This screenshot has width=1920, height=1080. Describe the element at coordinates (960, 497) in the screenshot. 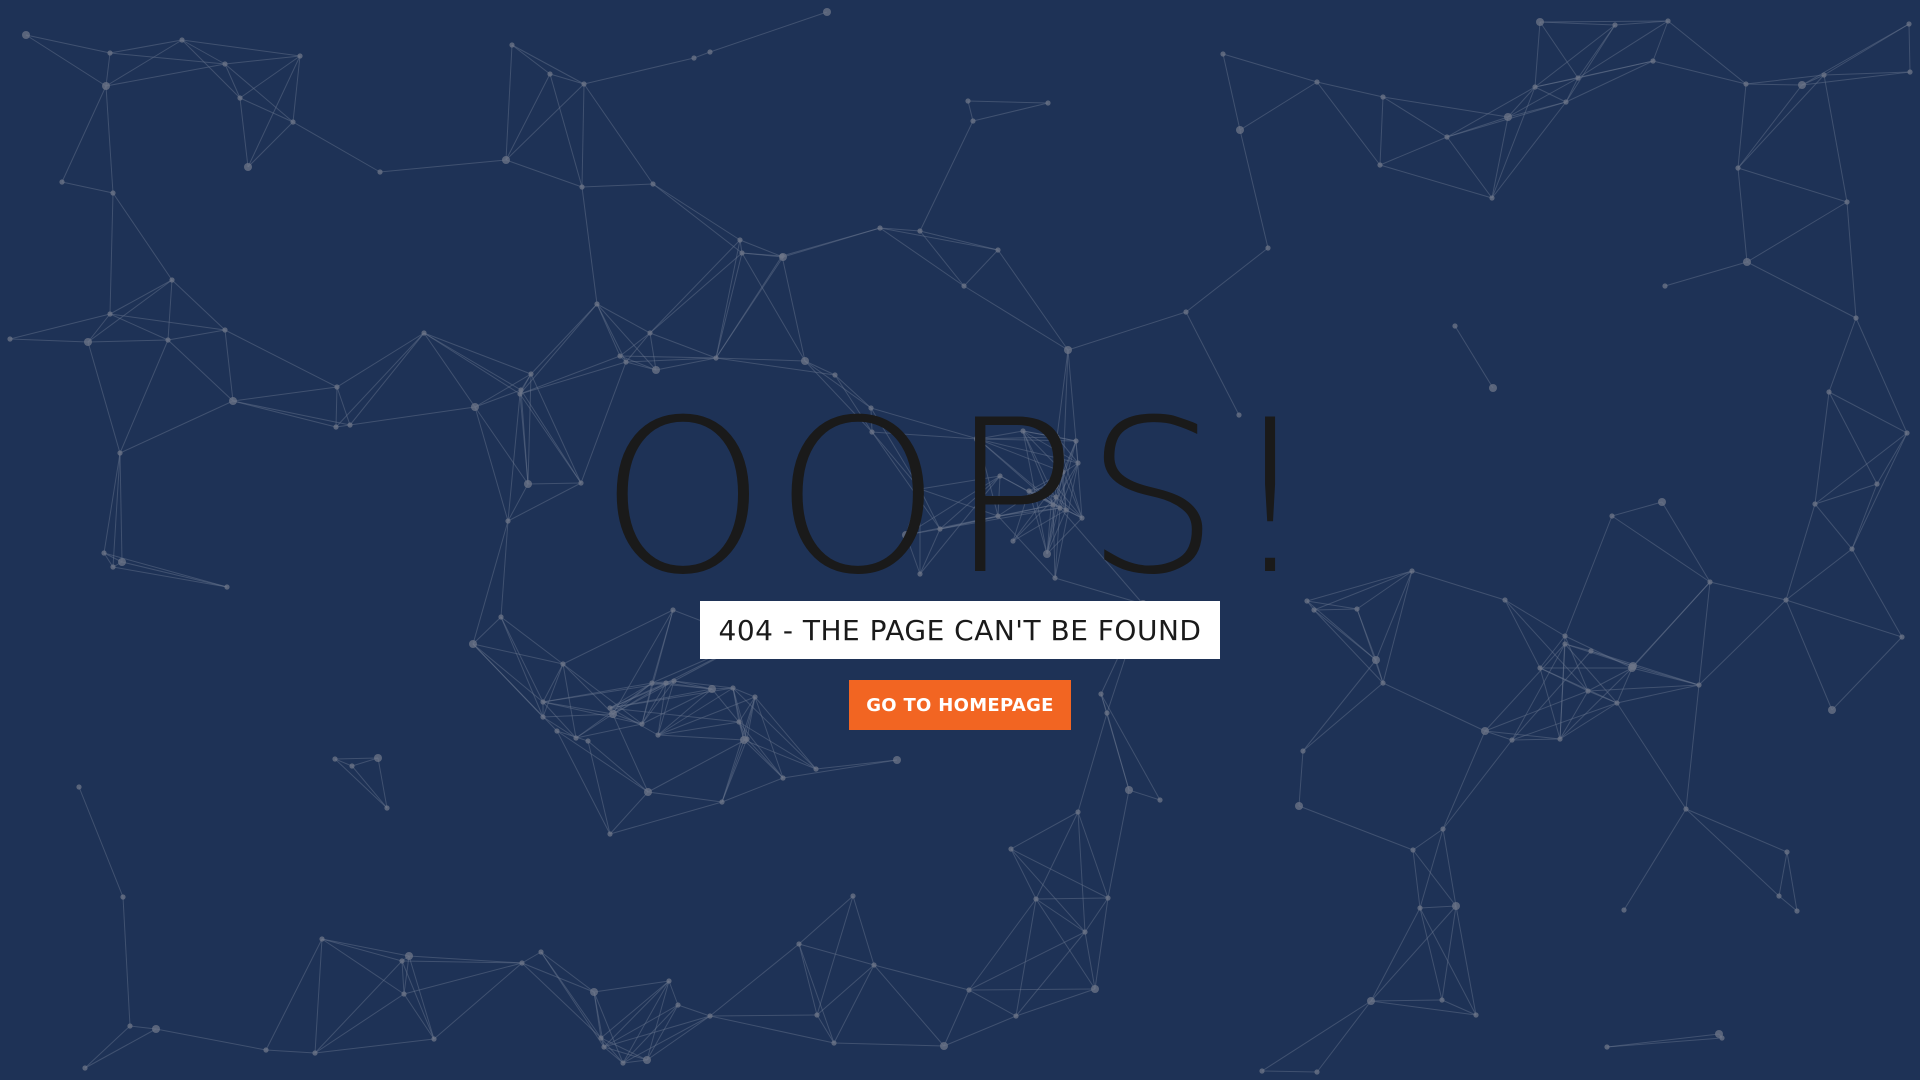

I see `page-title: OOPS!` at that location.